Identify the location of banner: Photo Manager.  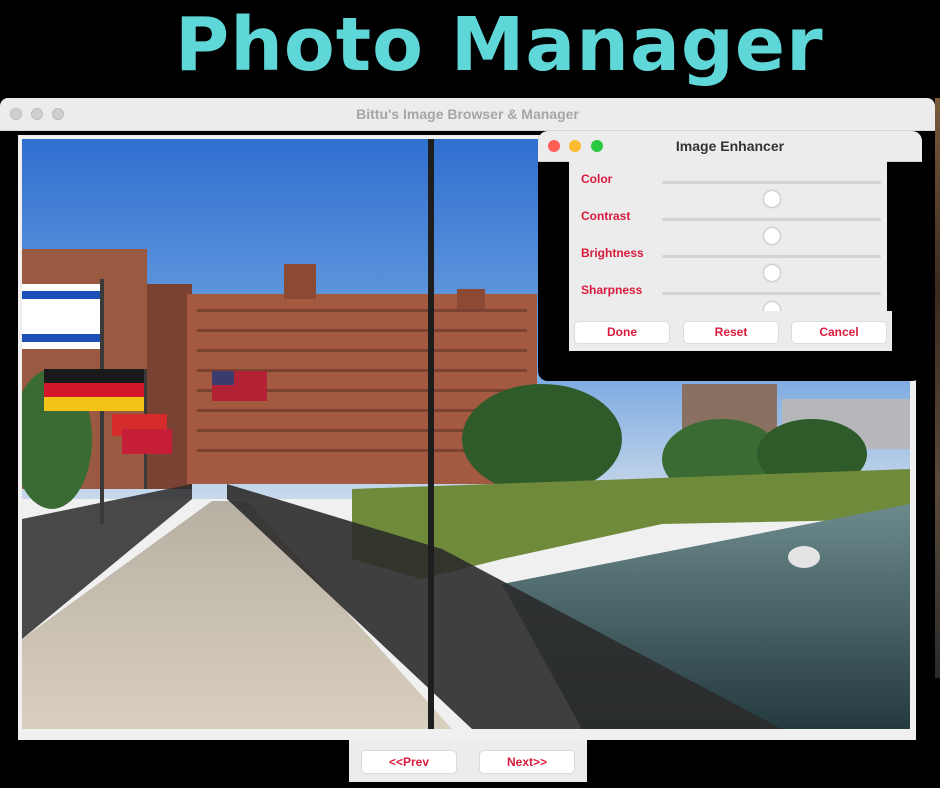
(470, 49).